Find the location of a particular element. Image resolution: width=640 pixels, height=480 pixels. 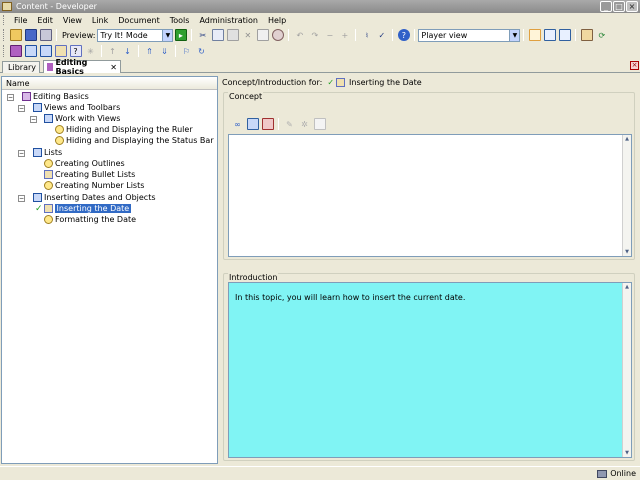

insert-image-icon is located at coordinates (252, 124).